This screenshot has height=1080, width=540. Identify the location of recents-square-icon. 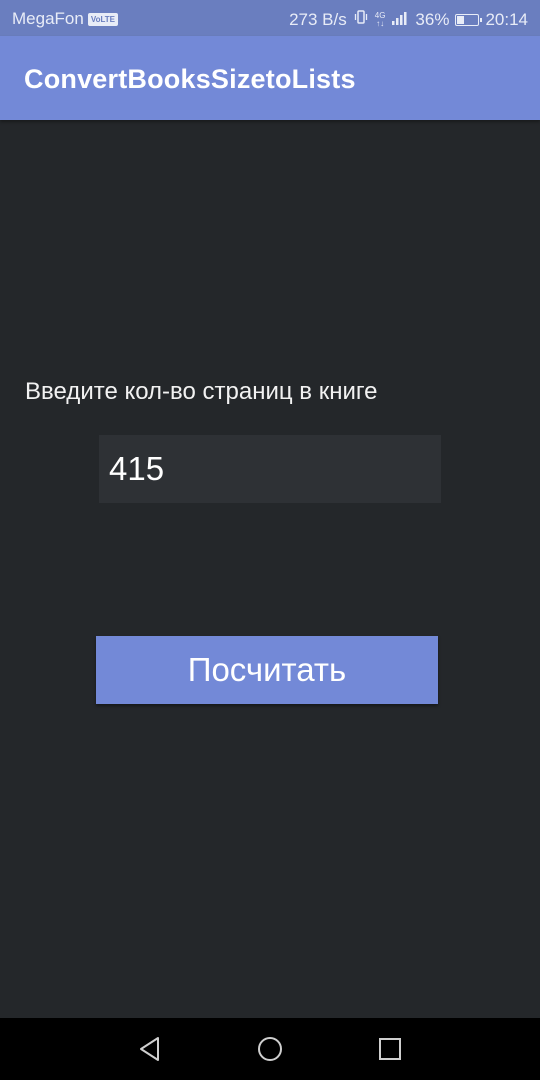
(390, 1049).